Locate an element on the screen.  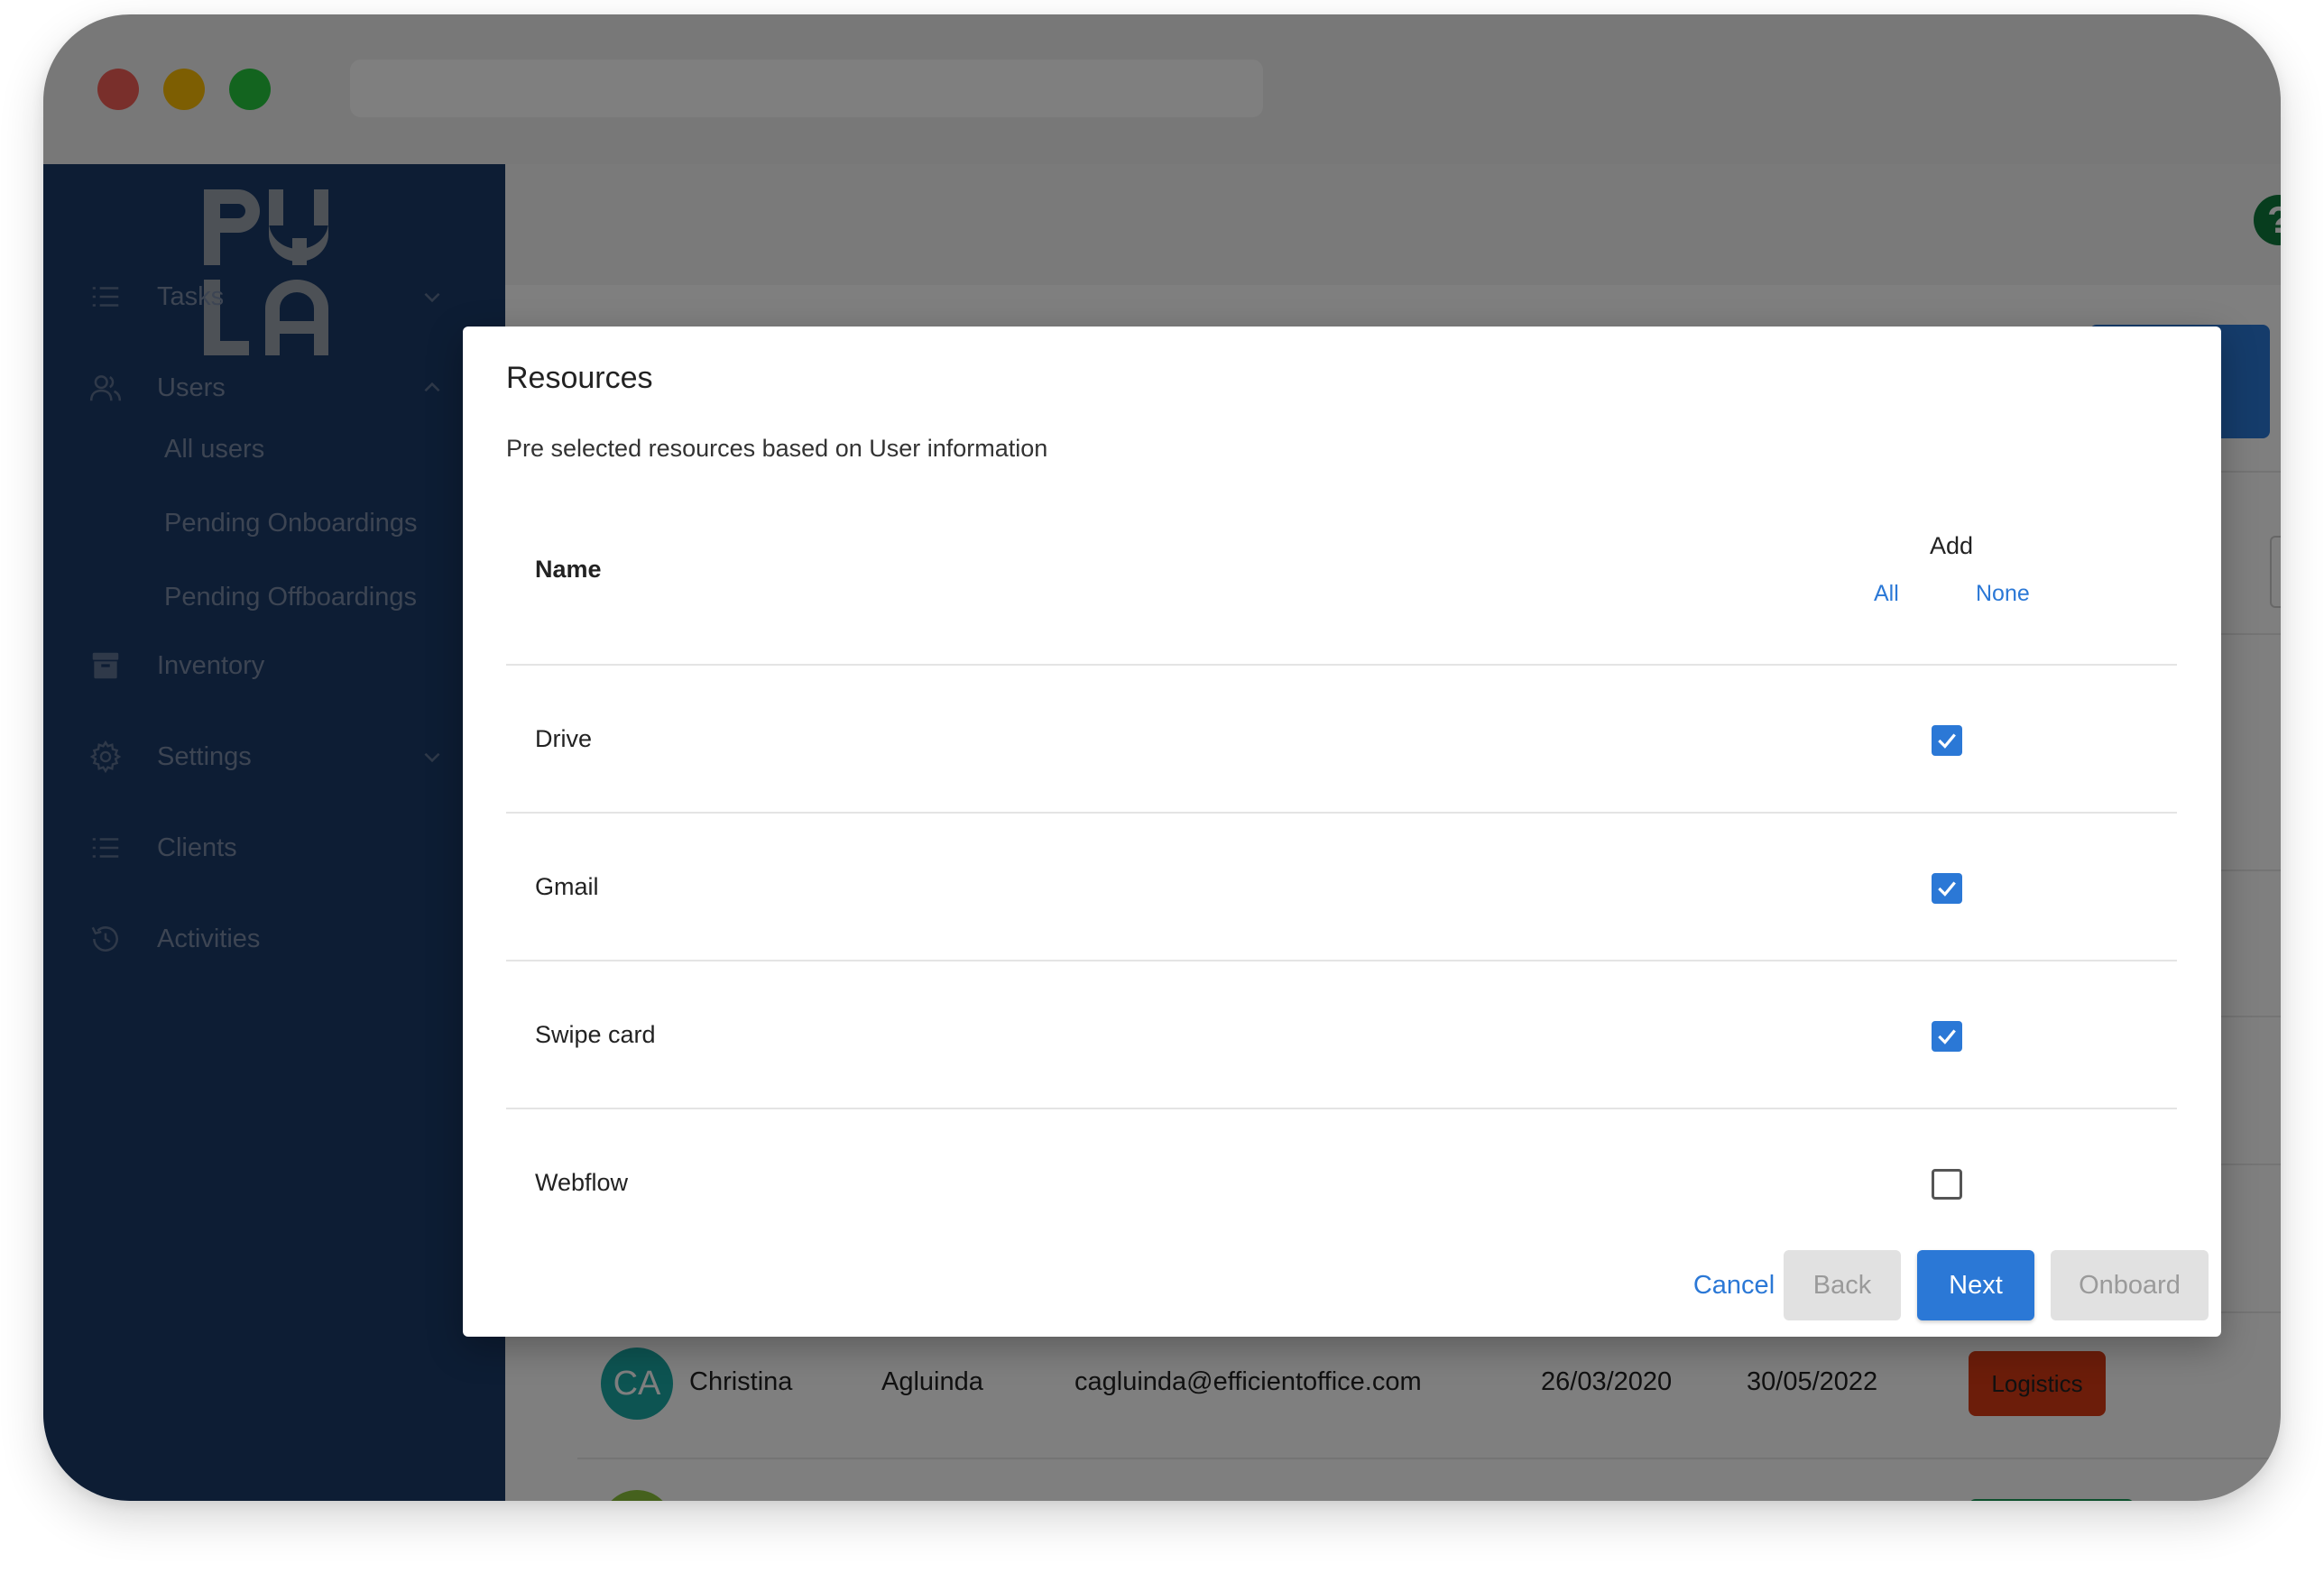
resource-checkbox-swipe-card is located at coordinates (1947, 1036).